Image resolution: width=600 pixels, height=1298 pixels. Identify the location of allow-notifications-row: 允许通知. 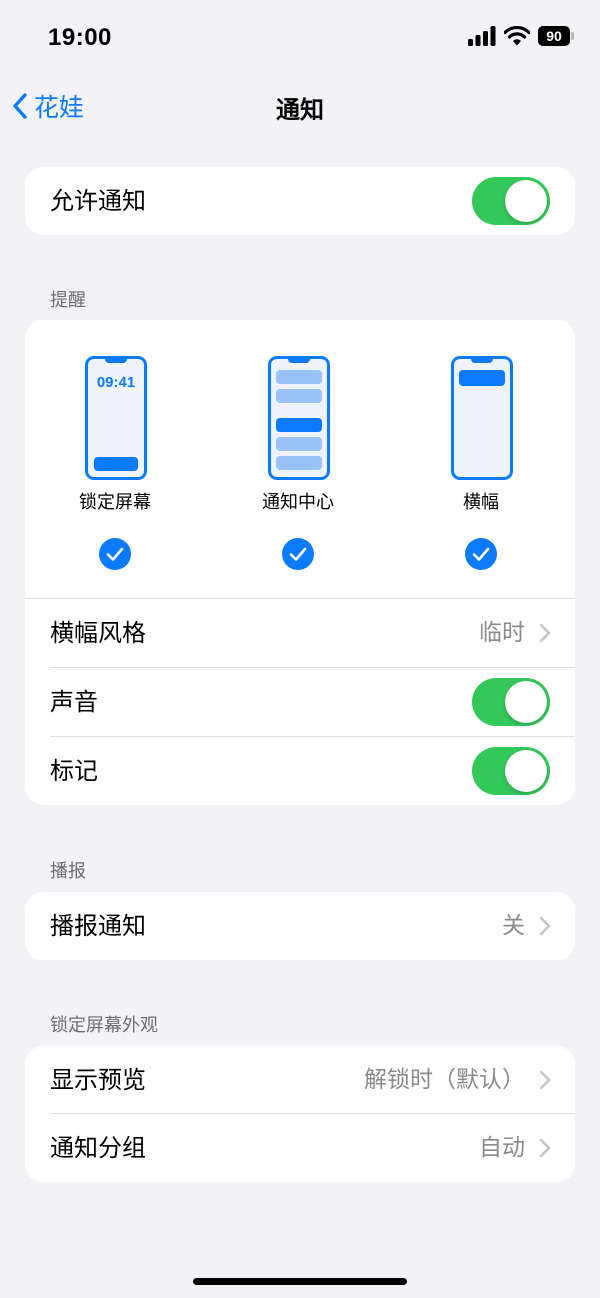
(300, 201).